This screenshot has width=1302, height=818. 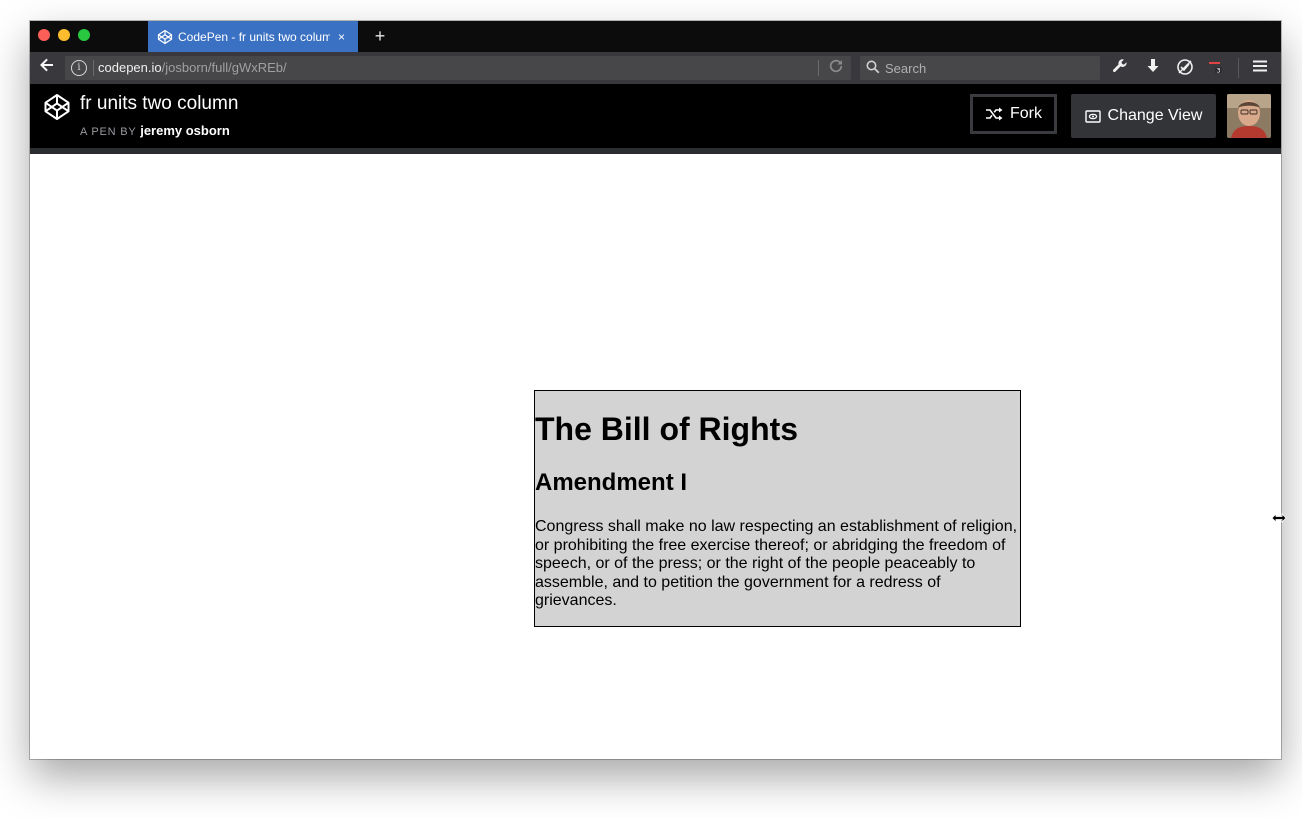 I want to click on tab-title: CodePen - fr units two column, so click(x=254, y=36).